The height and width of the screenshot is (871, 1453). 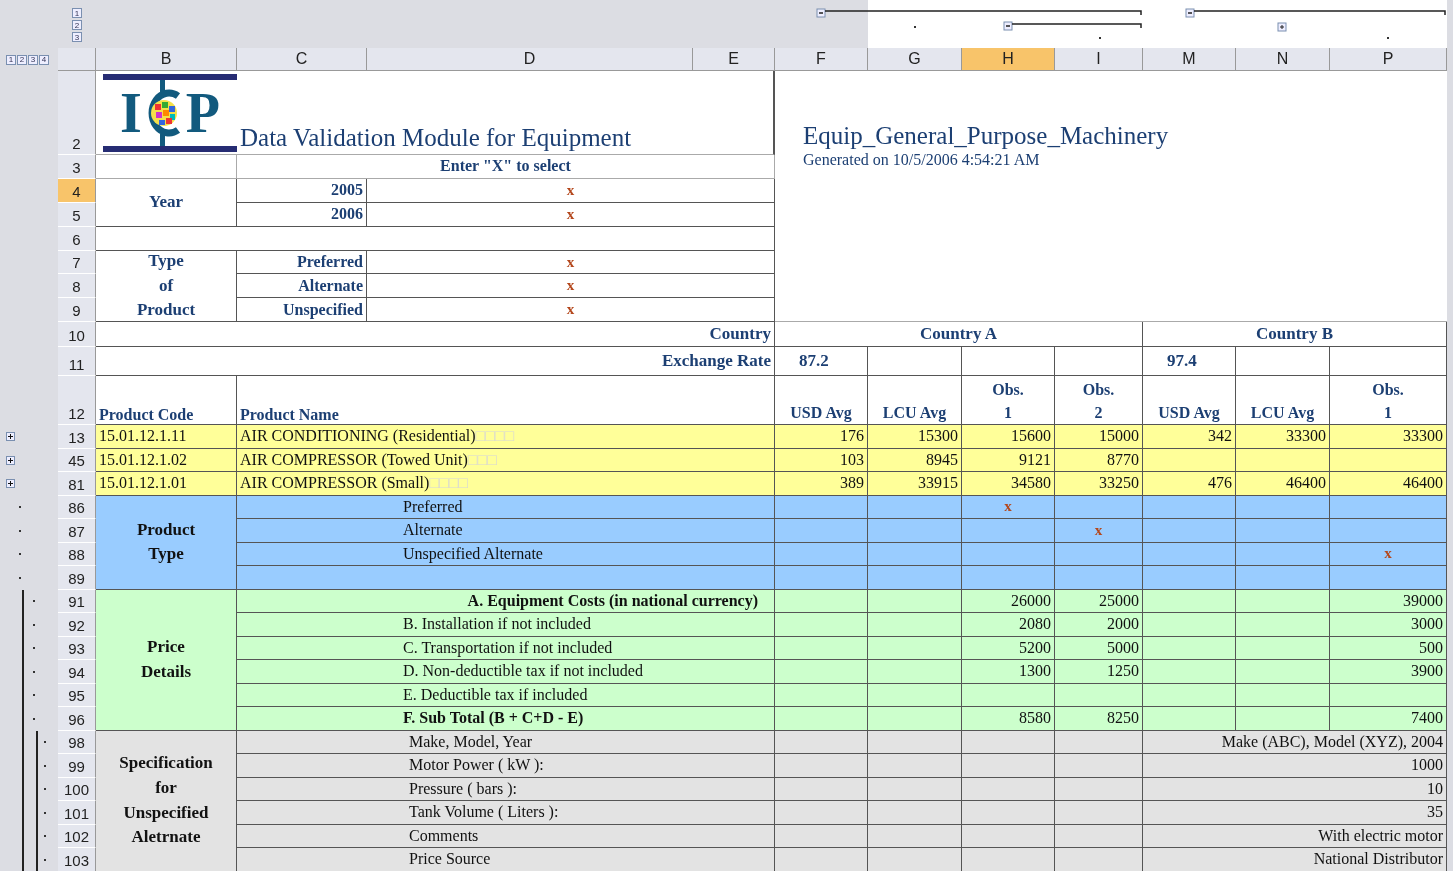 I want to click on row-number: 86, so click(x=77, y=507).